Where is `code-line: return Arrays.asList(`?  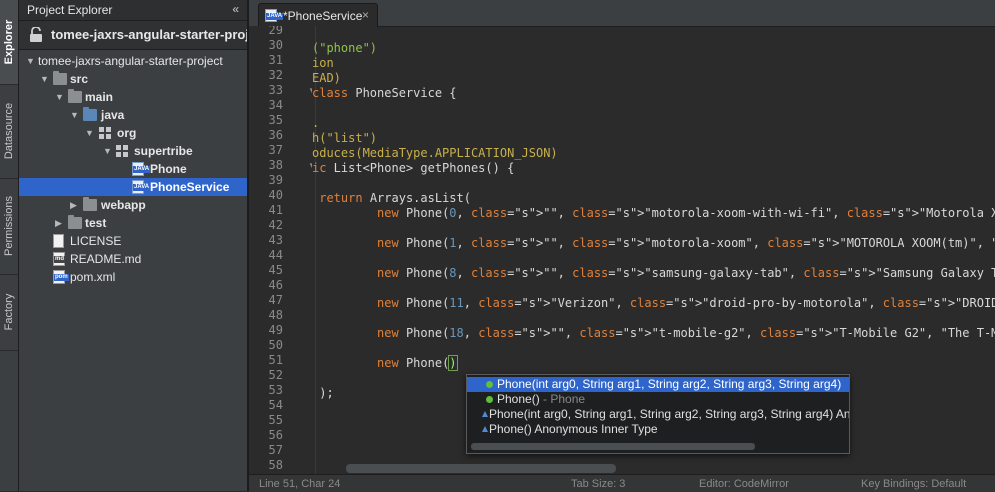
code-line: return Arrays.asList( is located at coordinates (391, 198).